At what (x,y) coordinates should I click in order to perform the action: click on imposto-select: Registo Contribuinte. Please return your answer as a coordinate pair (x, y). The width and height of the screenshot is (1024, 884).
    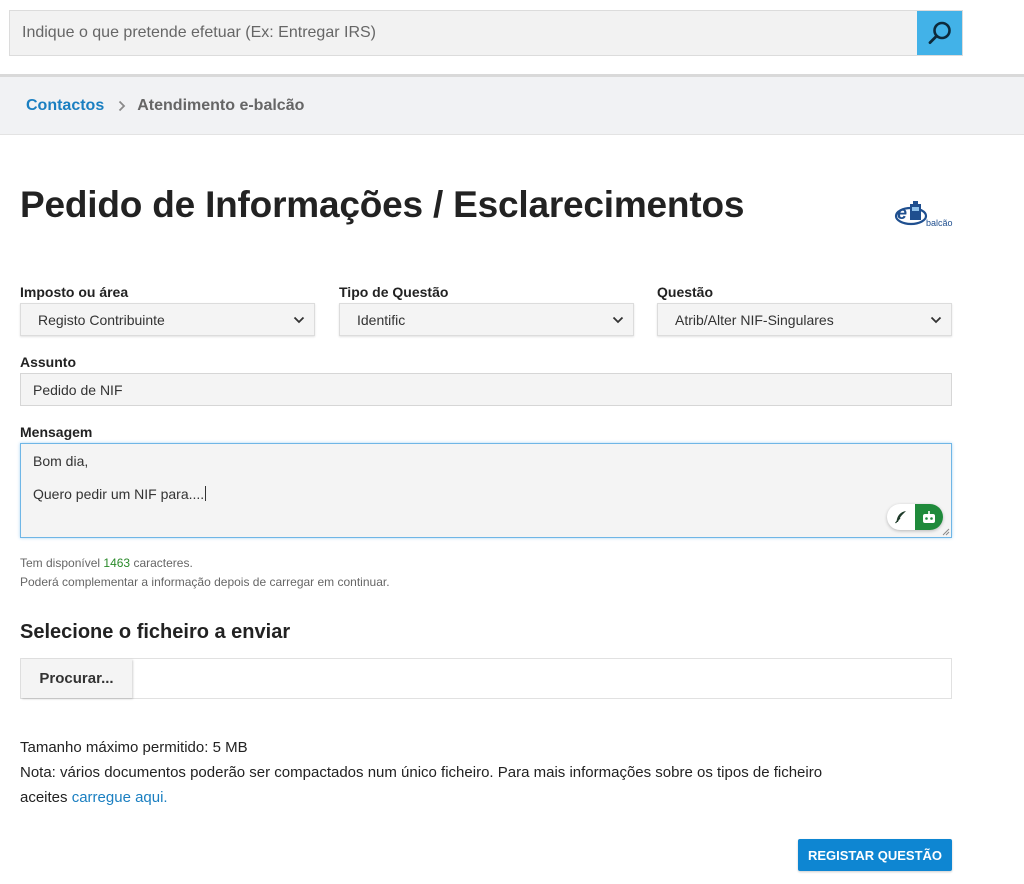
    Looking at the image, I should click on (167, 319).